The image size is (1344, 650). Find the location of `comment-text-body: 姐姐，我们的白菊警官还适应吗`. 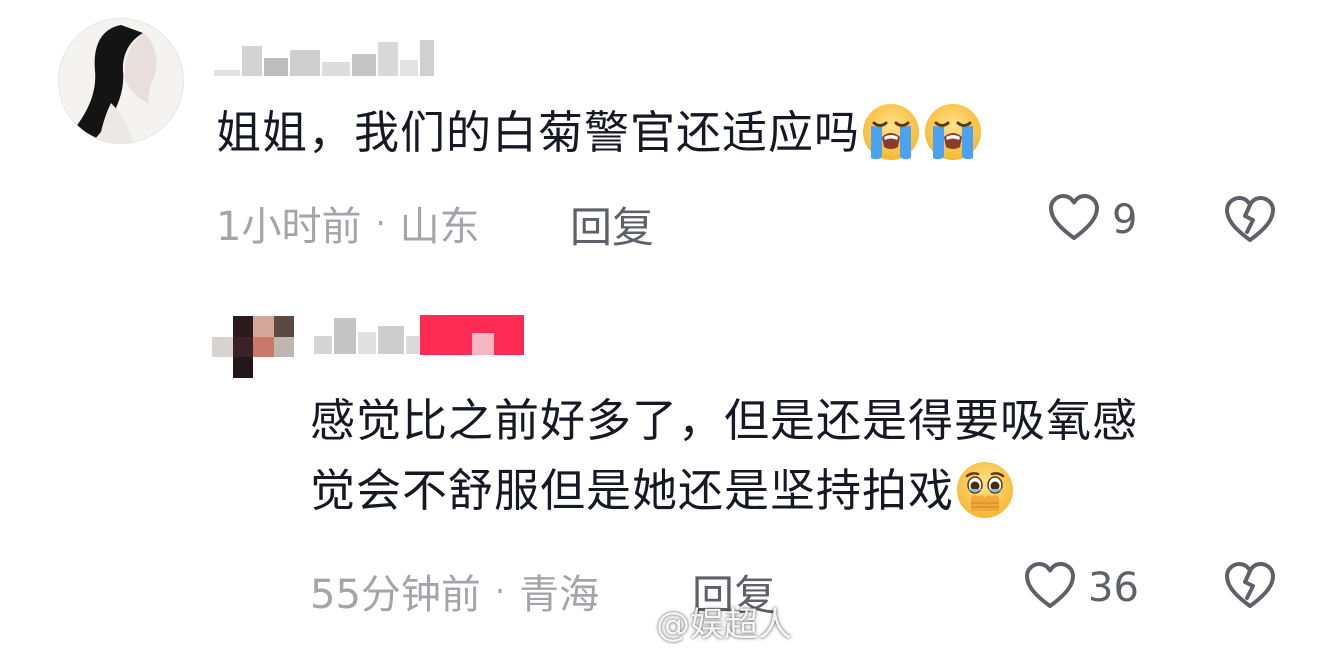

comment-text-body: 姐姐，我们的白菊警官还适应吗 is located at coordinates (538, 132).